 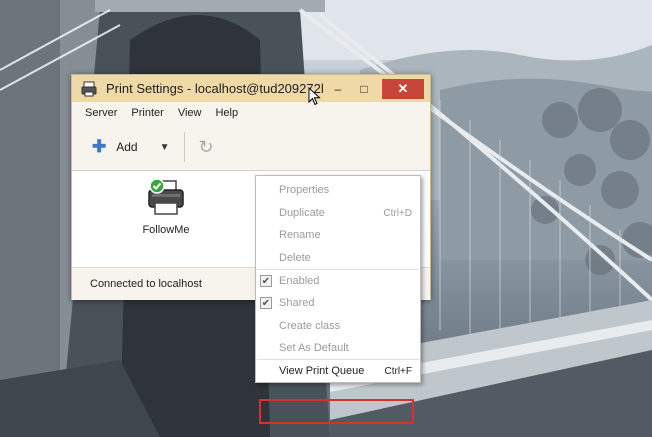 What do you see at coordinates (98, 113) in the screenshot?
I see `menu-server: Server` at bounding box center [98, 113].